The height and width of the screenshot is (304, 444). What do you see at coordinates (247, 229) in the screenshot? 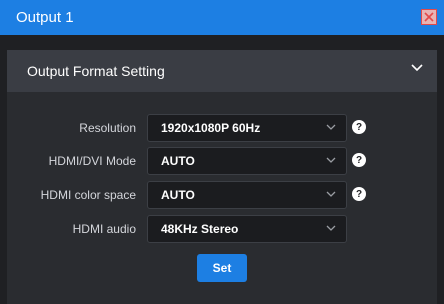
I see `hdmi-audio-select: 48KHz Stereo` at bounding box center [247, 229].